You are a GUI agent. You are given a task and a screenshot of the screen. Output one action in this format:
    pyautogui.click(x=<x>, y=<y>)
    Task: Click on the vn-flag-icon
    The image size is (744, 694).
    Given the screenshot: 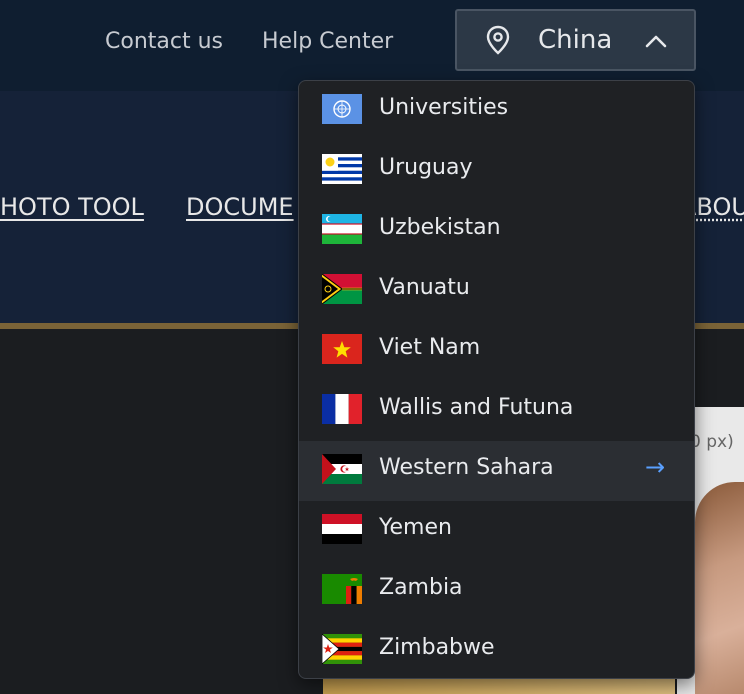 What is the action you would take?
    pyautogui.click(x=342, y=349)
    